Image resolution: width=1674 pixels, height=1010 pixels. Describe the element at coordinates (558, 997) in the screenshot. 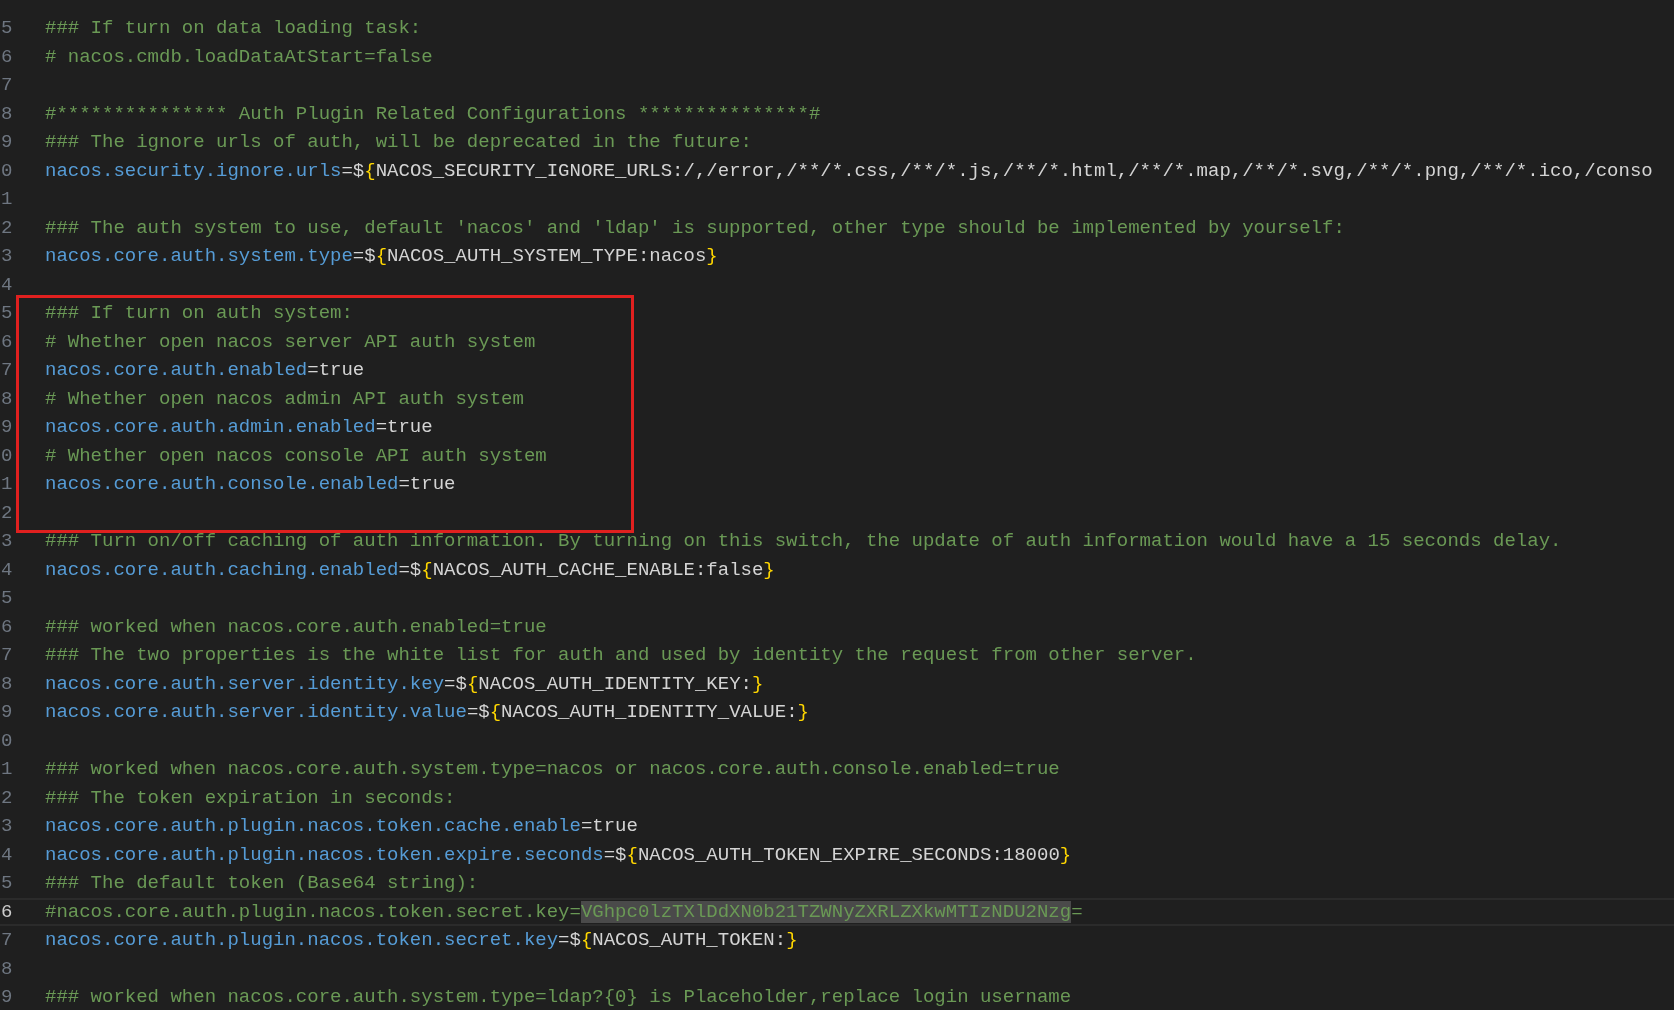

I see `code-line: ### worked when nacos.core.auth.system.type=ldap?{0} is Placeholder,replace login username` at that location.